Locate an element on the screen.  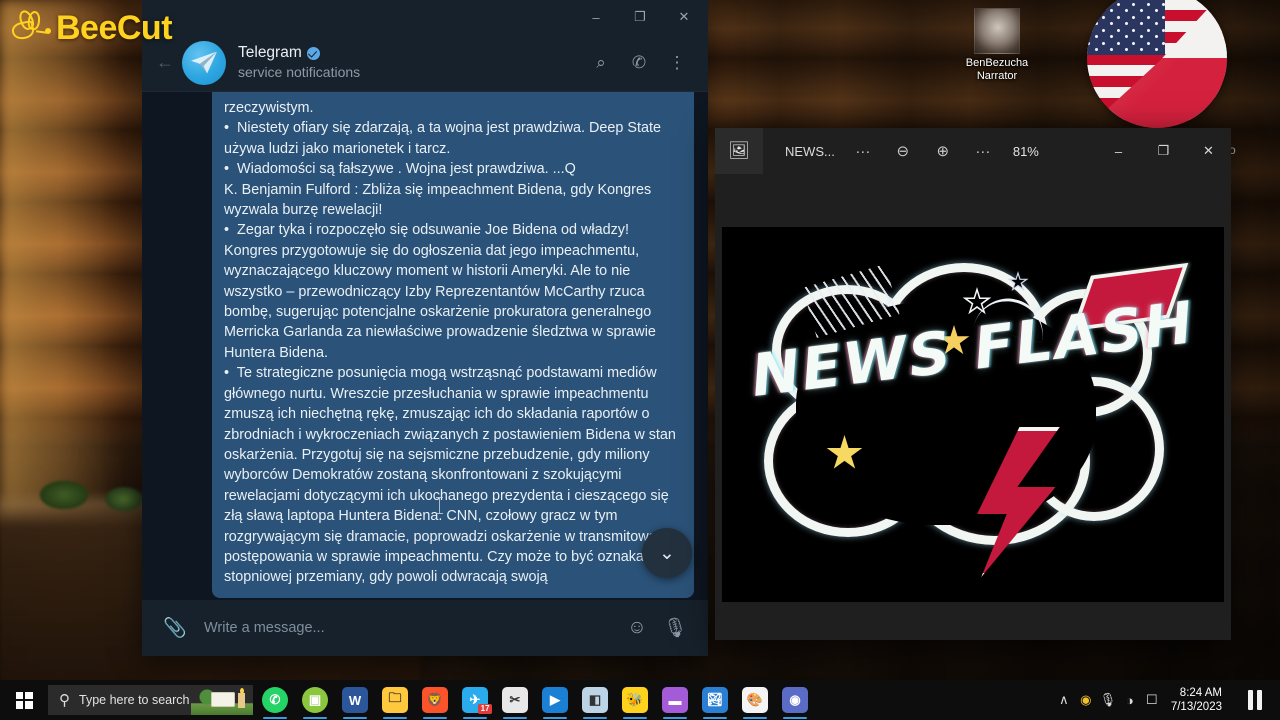
taskbar-video-editor-icon: ▬ is located at coordinates (675, 700).